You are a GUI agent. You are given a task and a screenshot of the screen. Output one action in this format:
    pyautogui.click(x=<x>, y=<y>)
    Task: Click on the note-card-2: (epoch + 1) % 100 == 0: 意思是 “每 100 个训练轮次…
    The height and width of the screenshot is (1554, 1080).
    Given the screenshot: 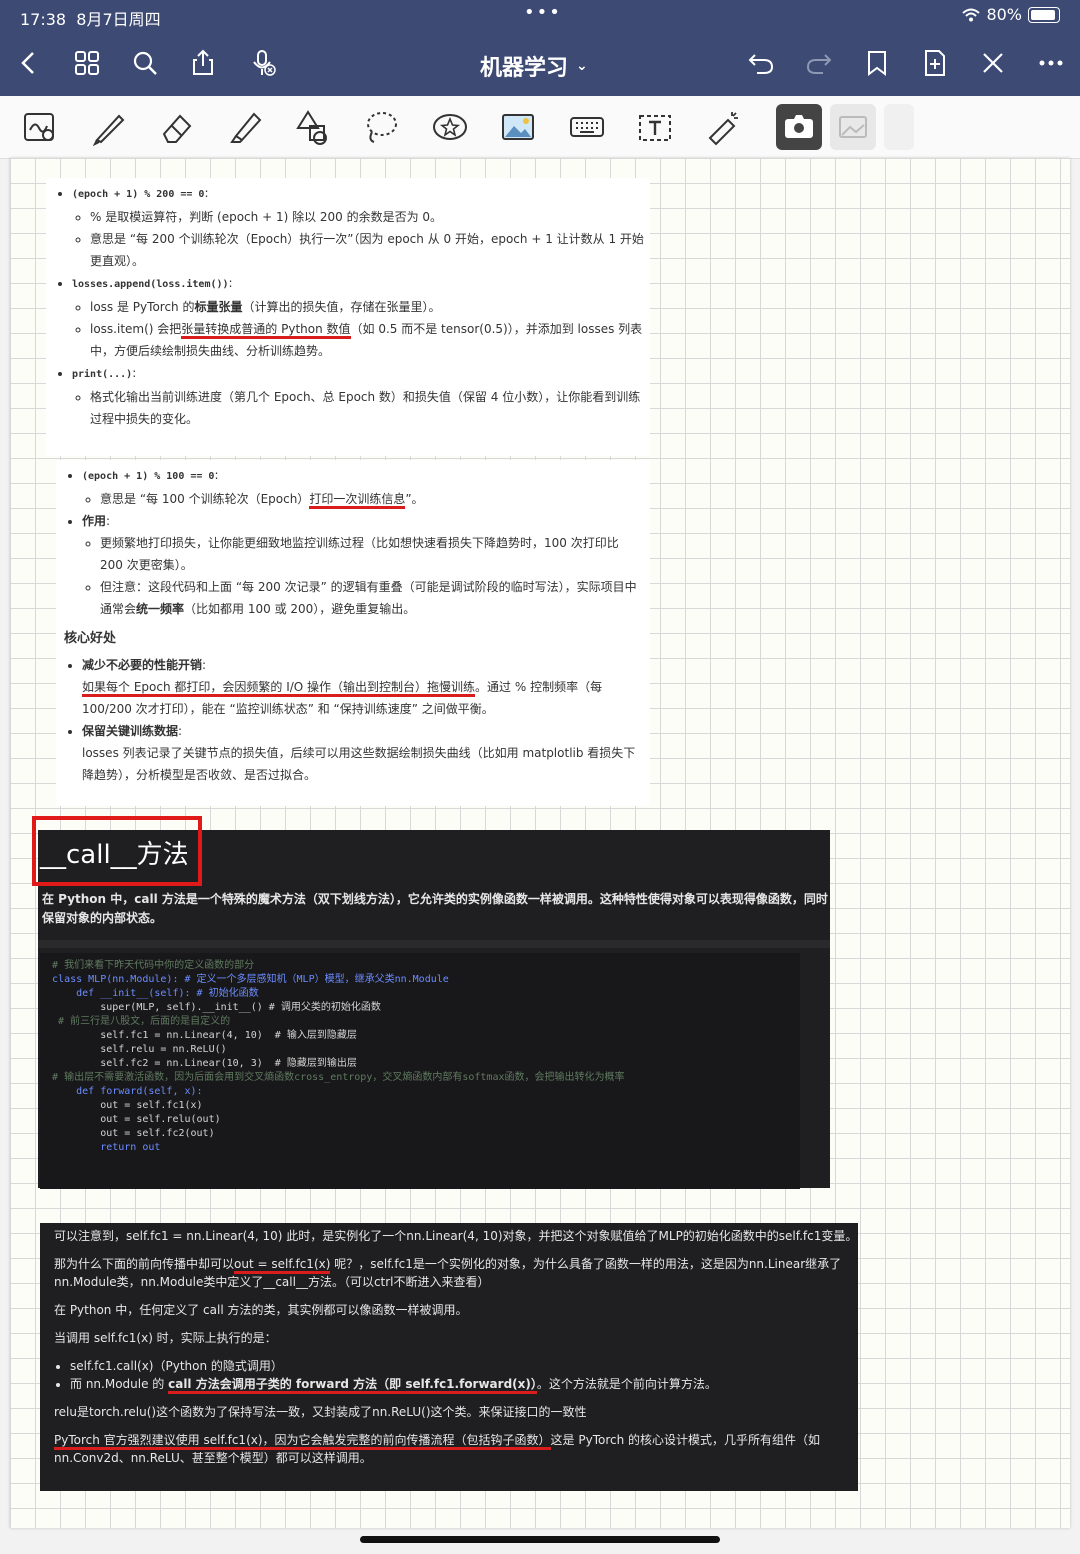 What is the action you would take?
    pyautogui.click(x=353, y=633)
    